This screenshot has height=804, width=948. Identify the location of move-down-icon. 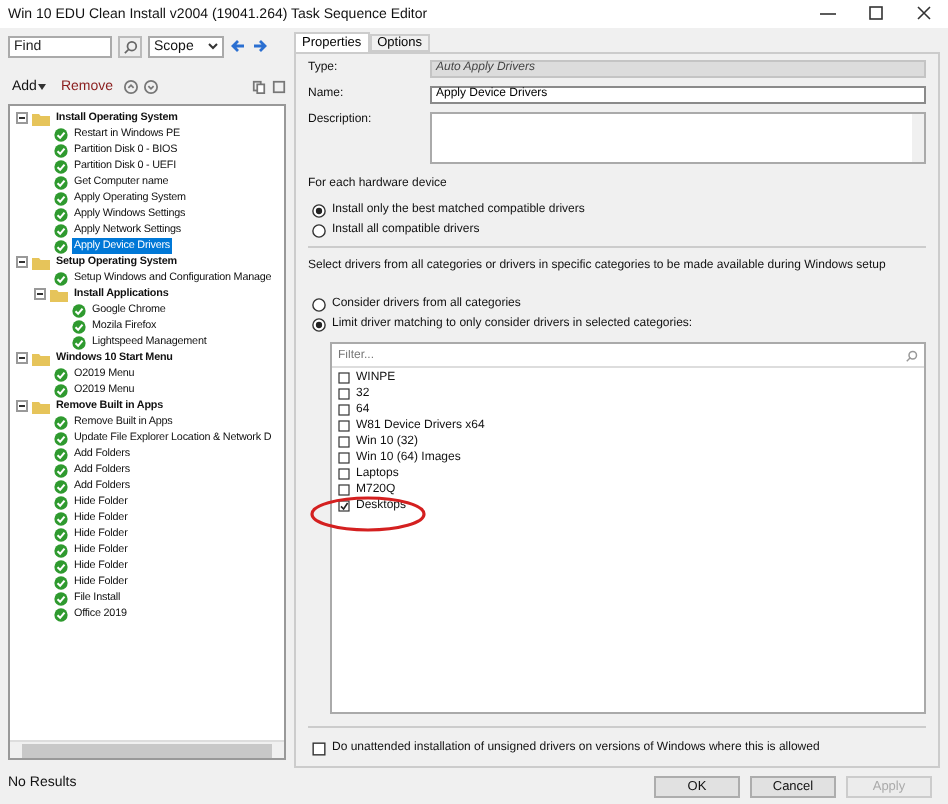
(150, 86).